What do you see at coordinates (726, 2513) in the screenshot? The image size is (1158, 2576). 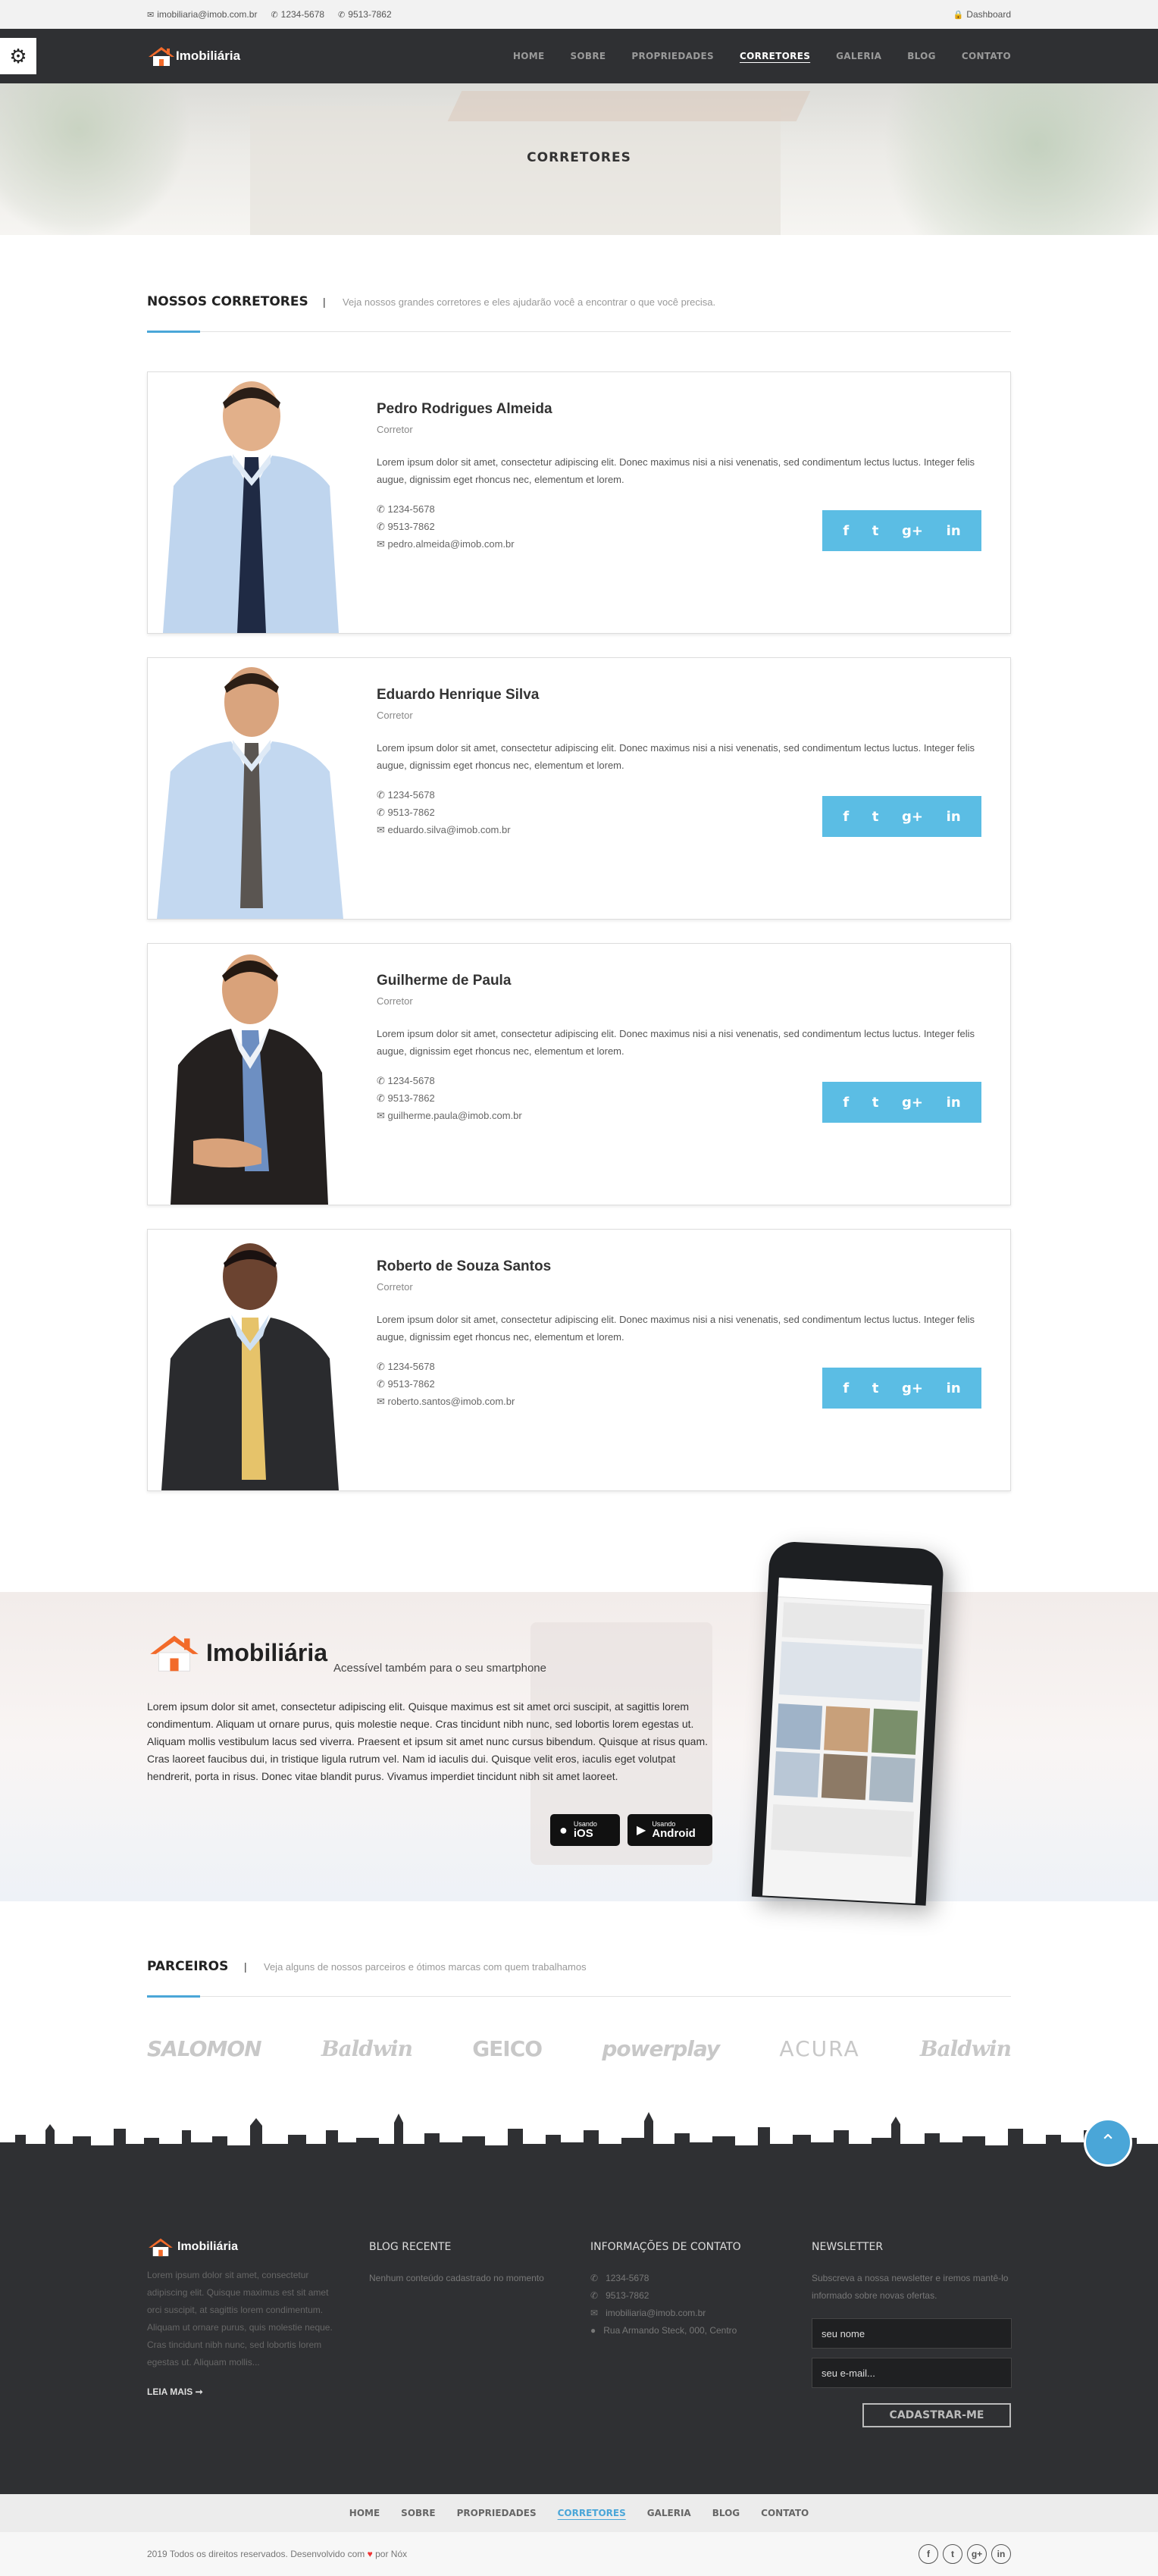 I see `footer-nav-blog: BLOG` at bounding box center [726, 2513].